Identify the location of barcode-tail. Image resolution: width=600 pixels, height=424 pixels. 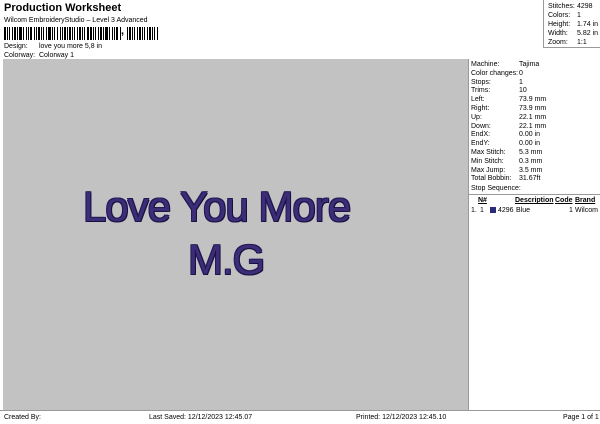
(143, 33).